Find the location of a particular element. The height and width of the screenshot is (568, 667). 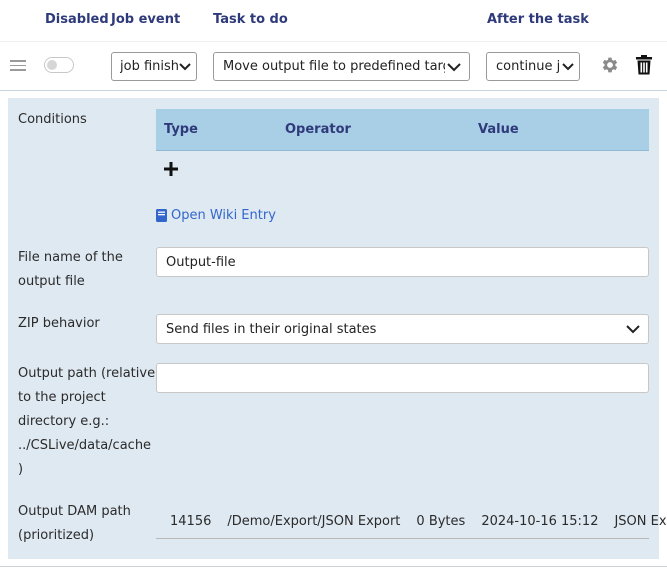

dam-path-label-line2: (prioritized) is located at coordinates (56, 535).